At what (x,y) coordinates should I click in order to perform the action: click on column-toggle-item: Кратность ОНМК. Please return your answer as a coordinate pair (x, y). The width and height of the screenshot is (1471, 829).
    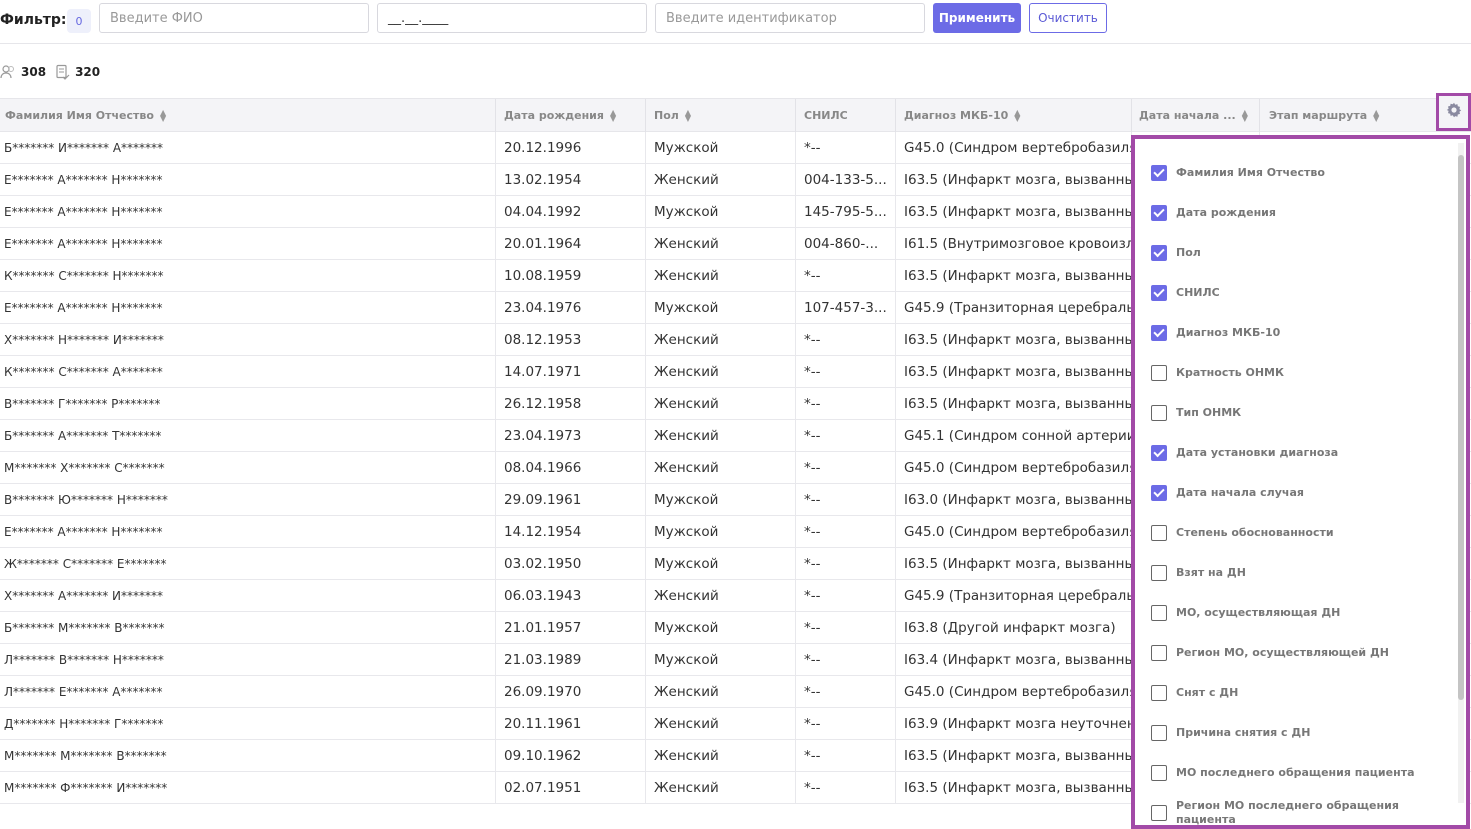
    Looking at the image, I should click on (1293, 373).